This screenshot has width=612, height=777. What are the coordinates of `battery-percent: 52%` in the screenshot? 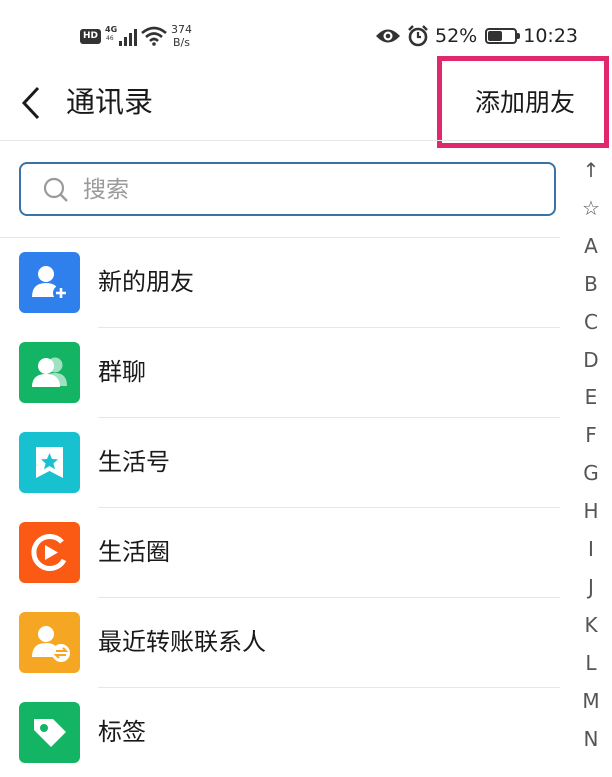 It's located at (456, 36).